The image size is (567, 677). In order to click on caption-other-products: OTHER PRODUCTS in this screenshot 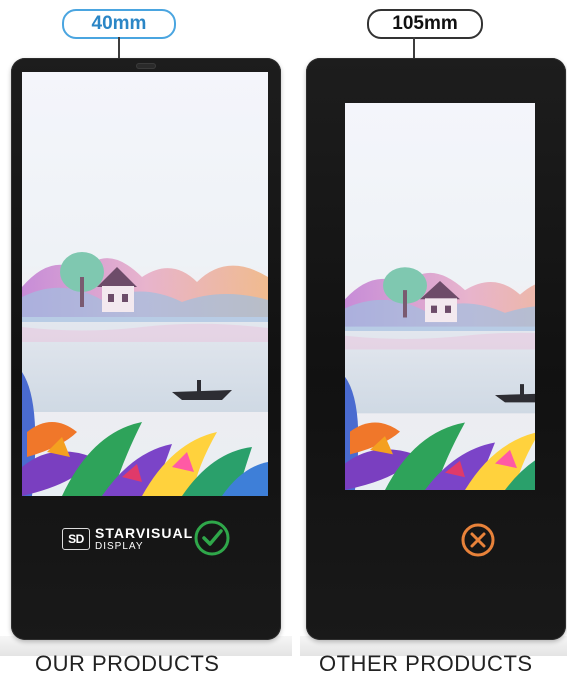, I will do `click(426, 663)`.